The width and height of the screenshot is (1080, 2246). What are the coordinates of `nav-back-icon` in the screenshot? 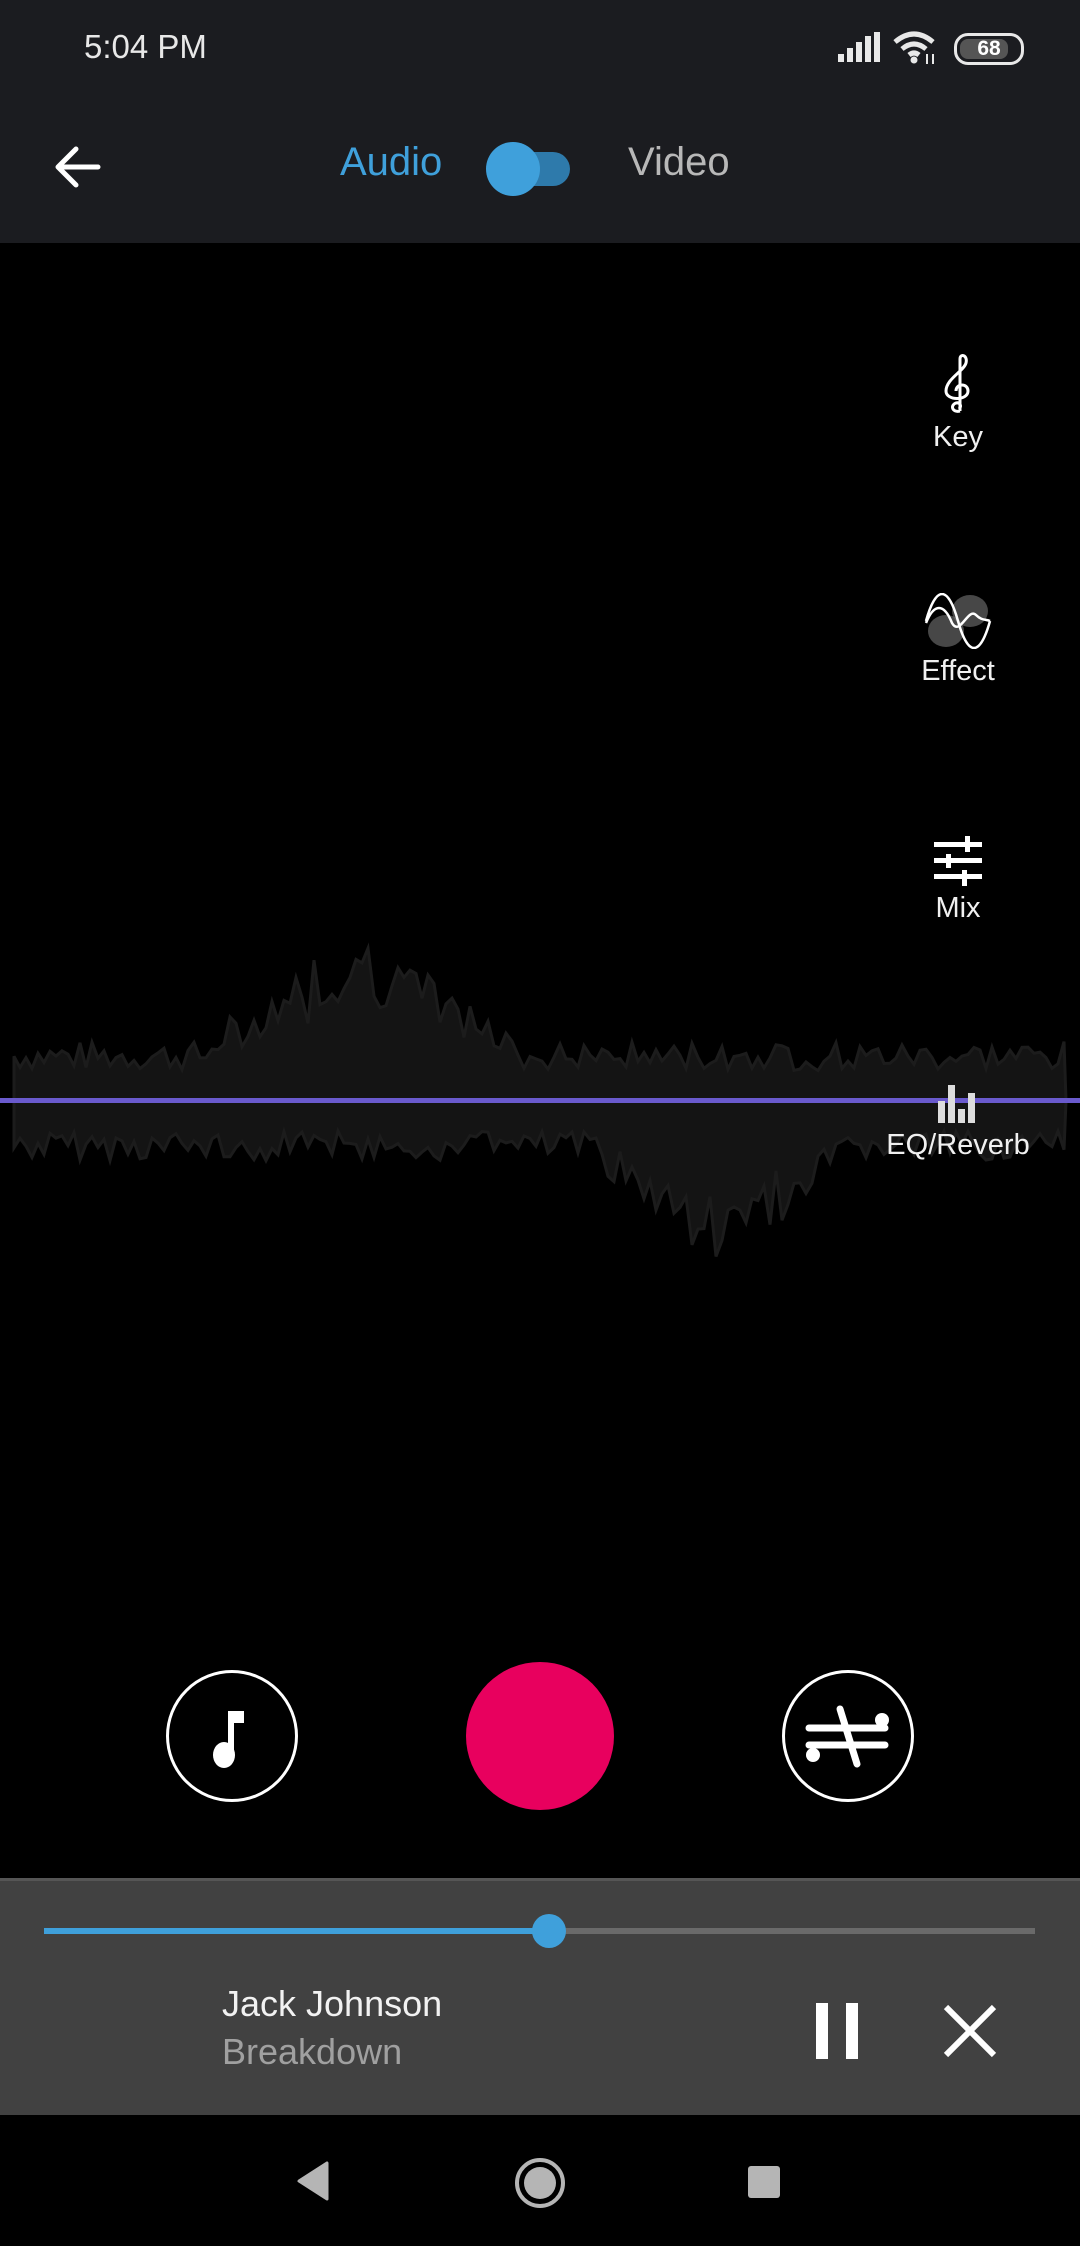 It's located at (313, 2181).